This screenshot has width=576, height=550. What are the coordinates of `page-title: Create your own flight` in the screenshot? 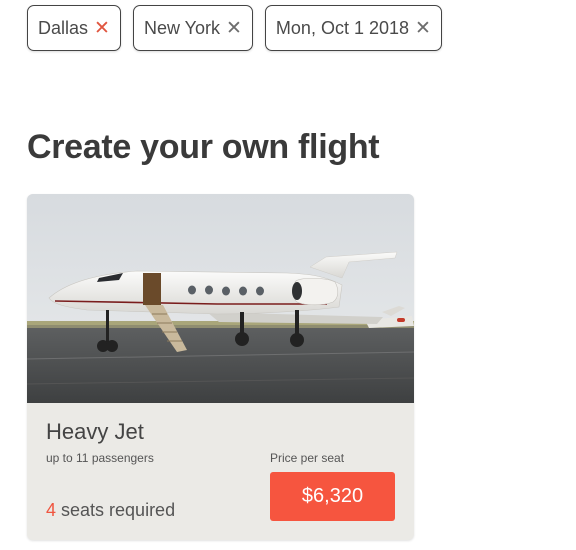 It's located at (203, 147).